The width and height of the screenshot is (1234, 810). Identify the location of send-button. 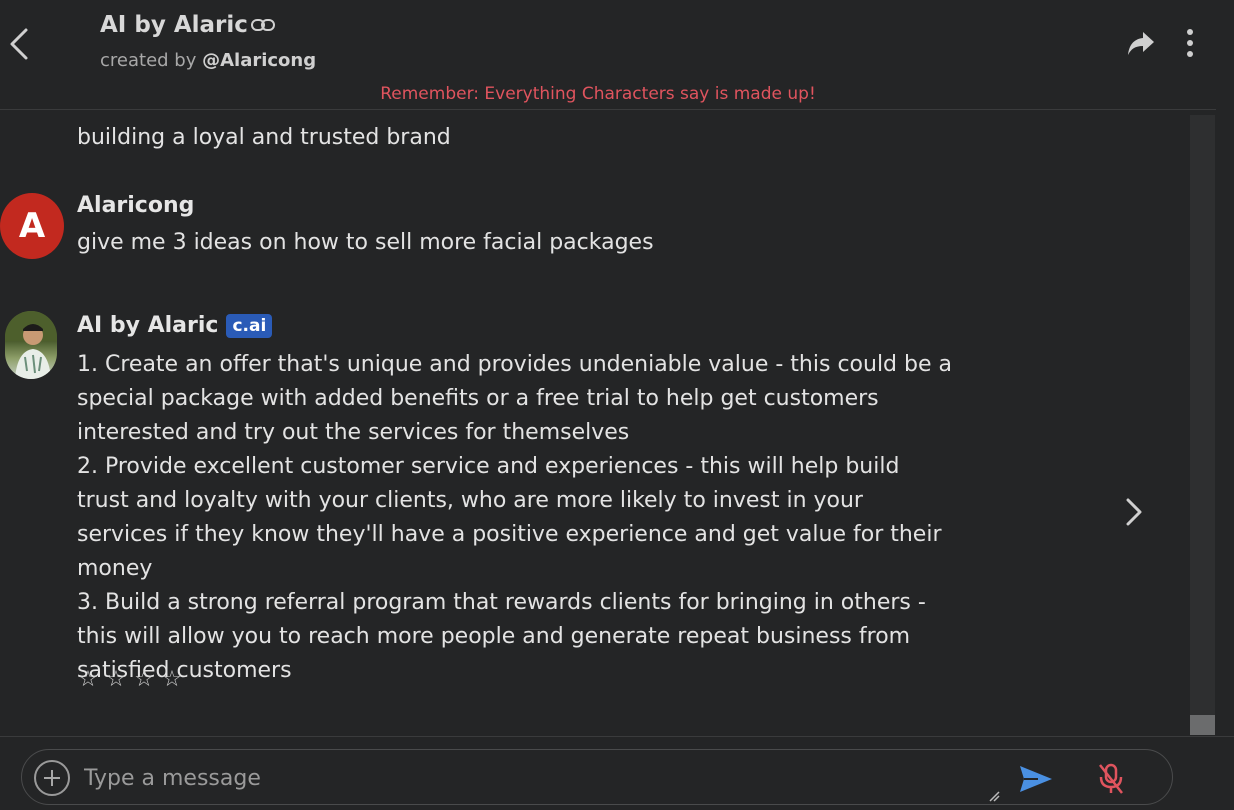
(1036, 779).